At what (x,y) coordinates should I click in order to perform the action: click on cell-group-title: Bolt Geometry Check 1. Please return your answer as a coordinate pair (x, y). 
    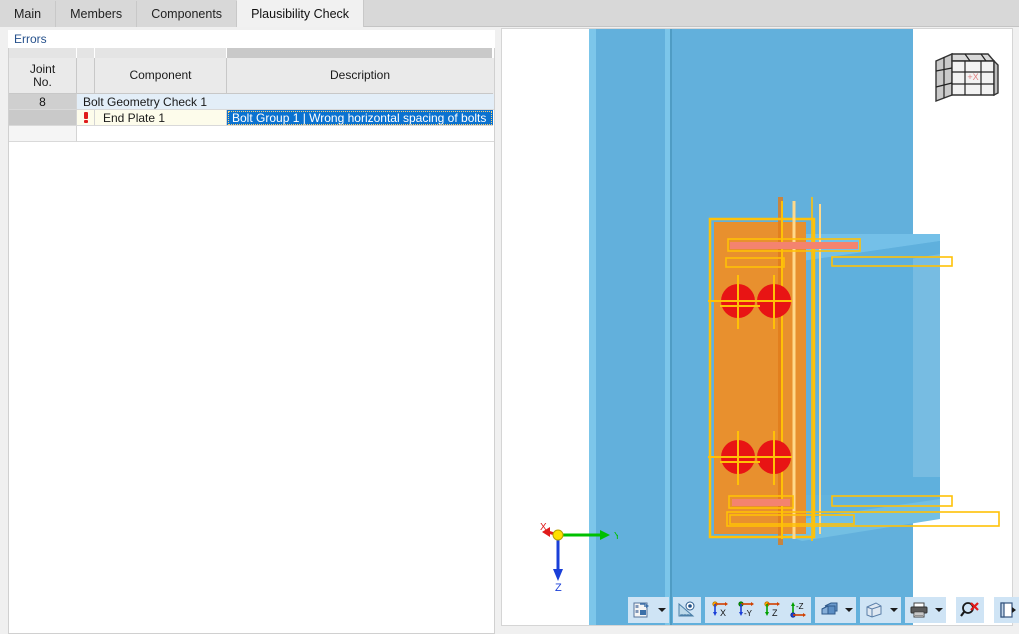
    Looking at the image, I should click on (285, 102).